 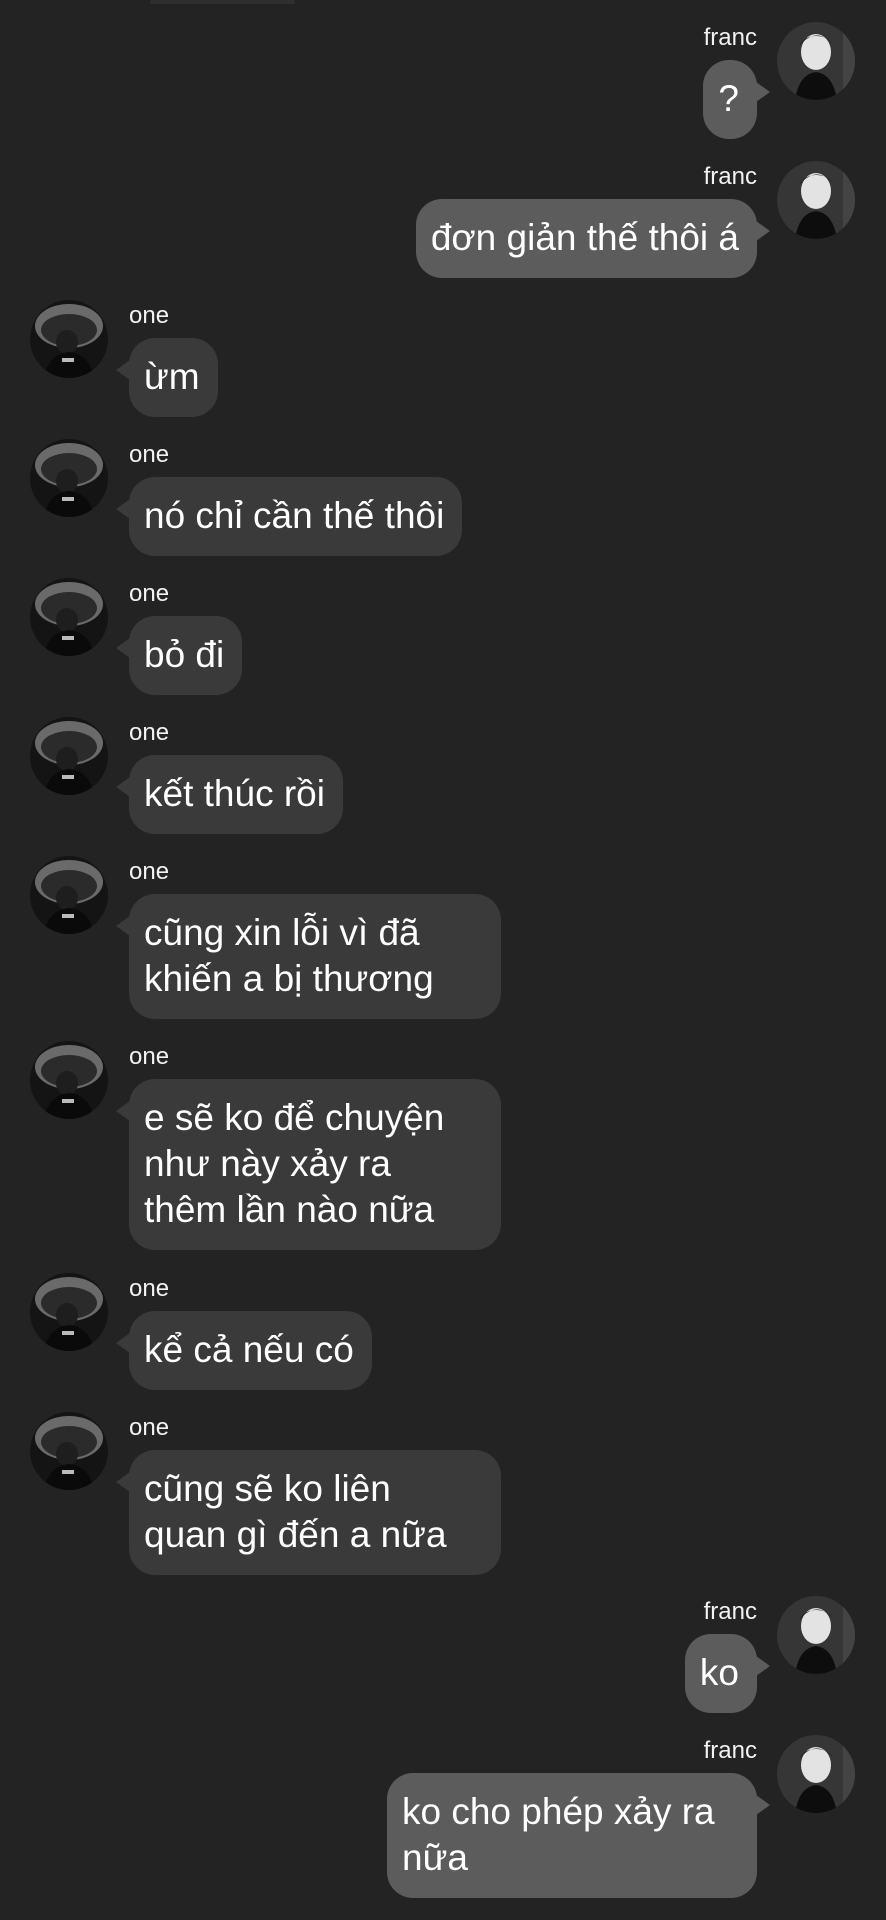 I want to click on message-bubble: kết thúc rồi, so click(x=236, y=794).